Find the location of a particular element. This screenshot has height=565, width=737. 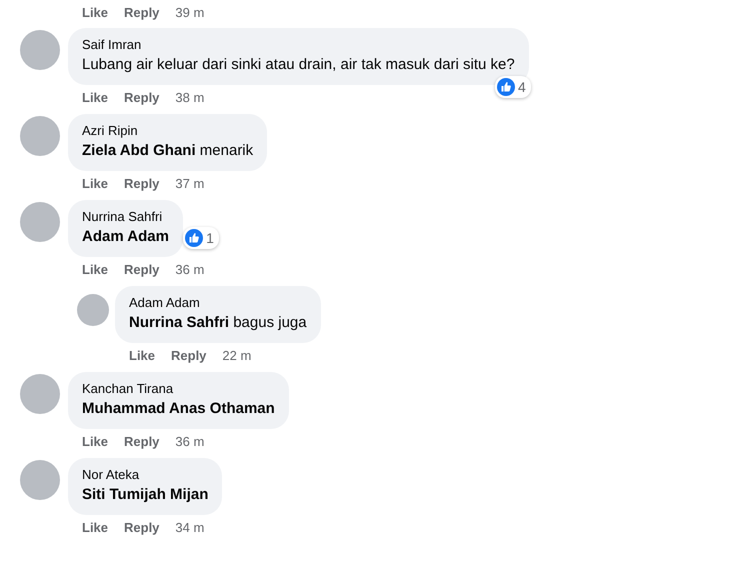

reaction-badge: 4 is located at coordinates (512, 87).